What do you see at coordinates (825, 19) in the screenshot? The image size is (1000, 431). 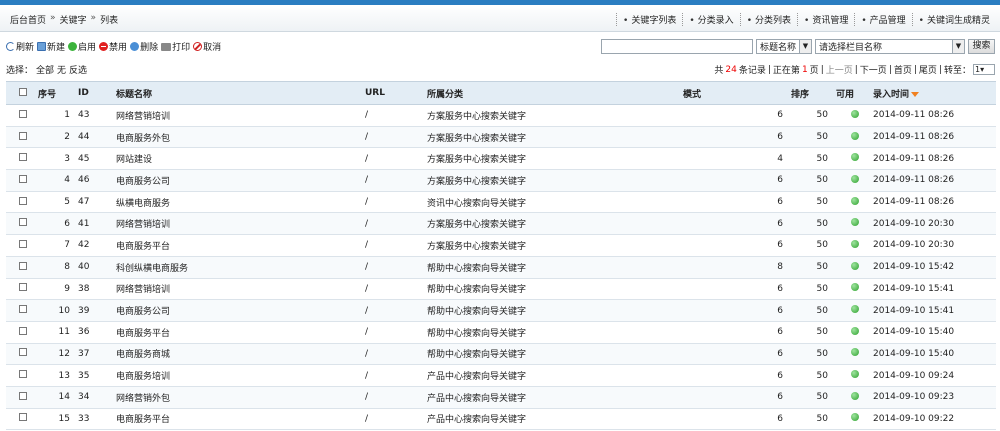 I see `quick-link-news-manage: • 资讯管理` at bounding box center [825, 19].